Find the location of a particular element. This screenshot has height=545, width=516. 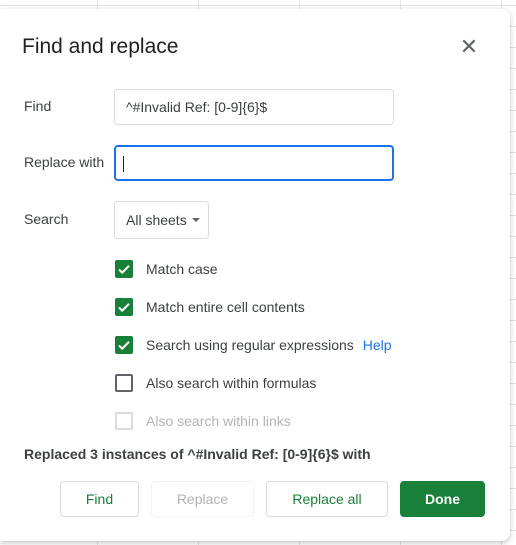

find-input: ^#Invalid Ref: [0-9]{6}$ is located at coordinates (254, 107).